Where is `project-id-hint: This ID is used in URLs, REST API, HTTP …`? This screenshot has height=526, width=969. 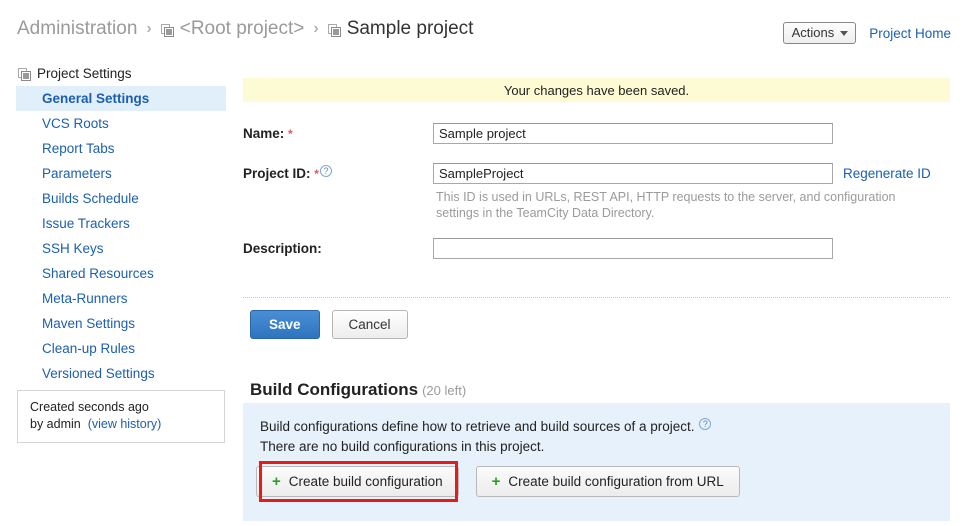 project-id-hint: This ID is used in URLs, REST API, HTTP … is located at coordinates (666, 205).